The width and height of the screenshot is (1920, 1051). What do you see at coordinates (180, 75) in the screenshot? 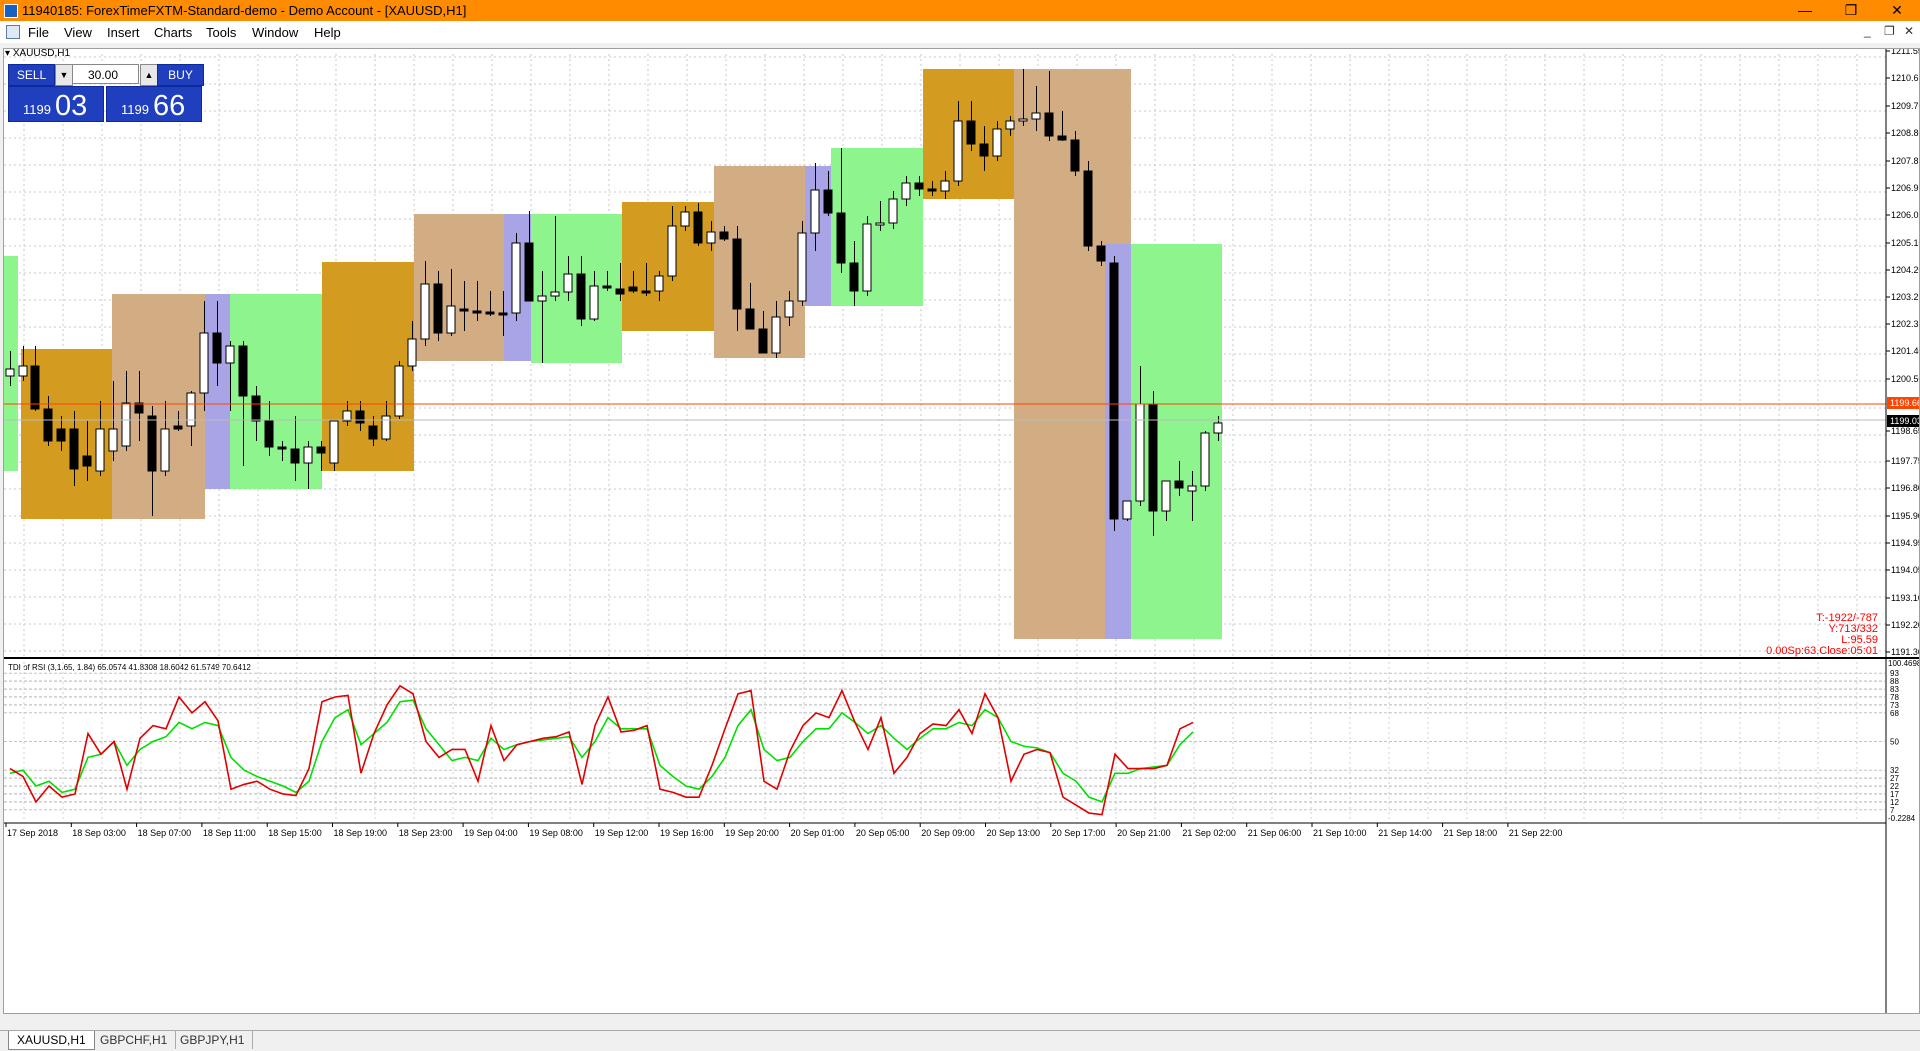
I see `buy-button: BUY` at bounding box center [180, 75].